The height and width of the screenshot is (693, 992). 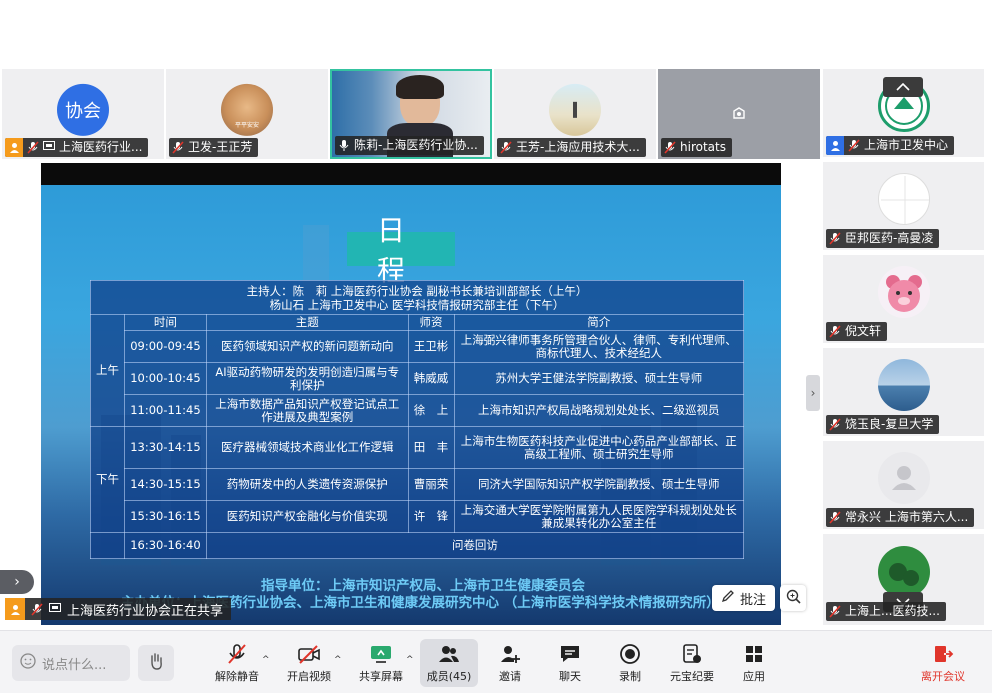 What do you see at coordinates (903, 477) in the screenshot?
I see `default-avatar-icon` at bounding box center [903, 477].